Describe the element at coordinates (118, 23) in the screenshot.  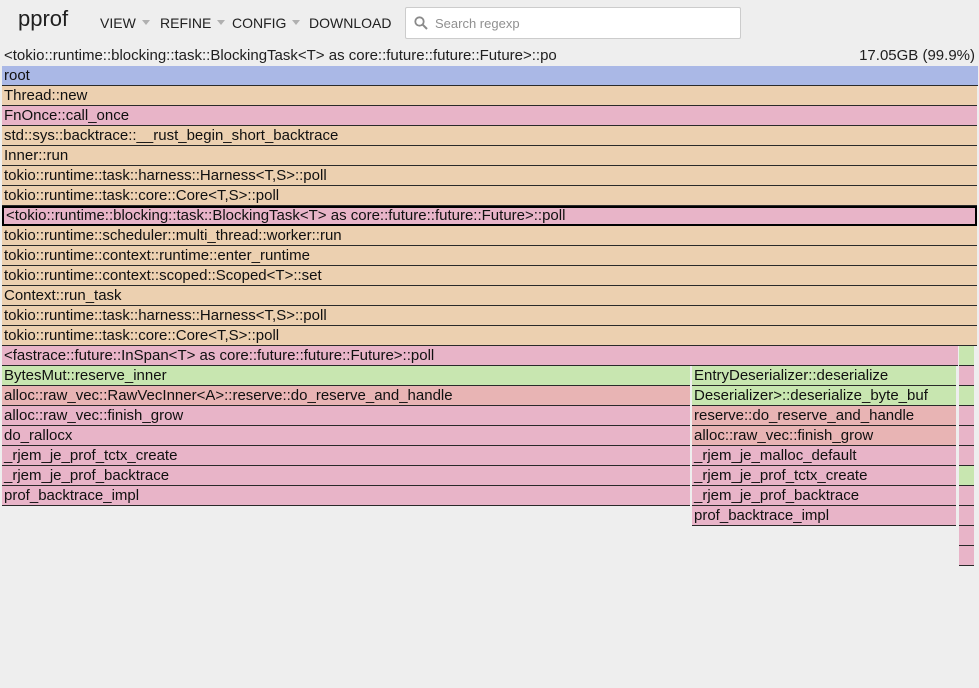
I see `view-menu-label: VIEW` at that location.